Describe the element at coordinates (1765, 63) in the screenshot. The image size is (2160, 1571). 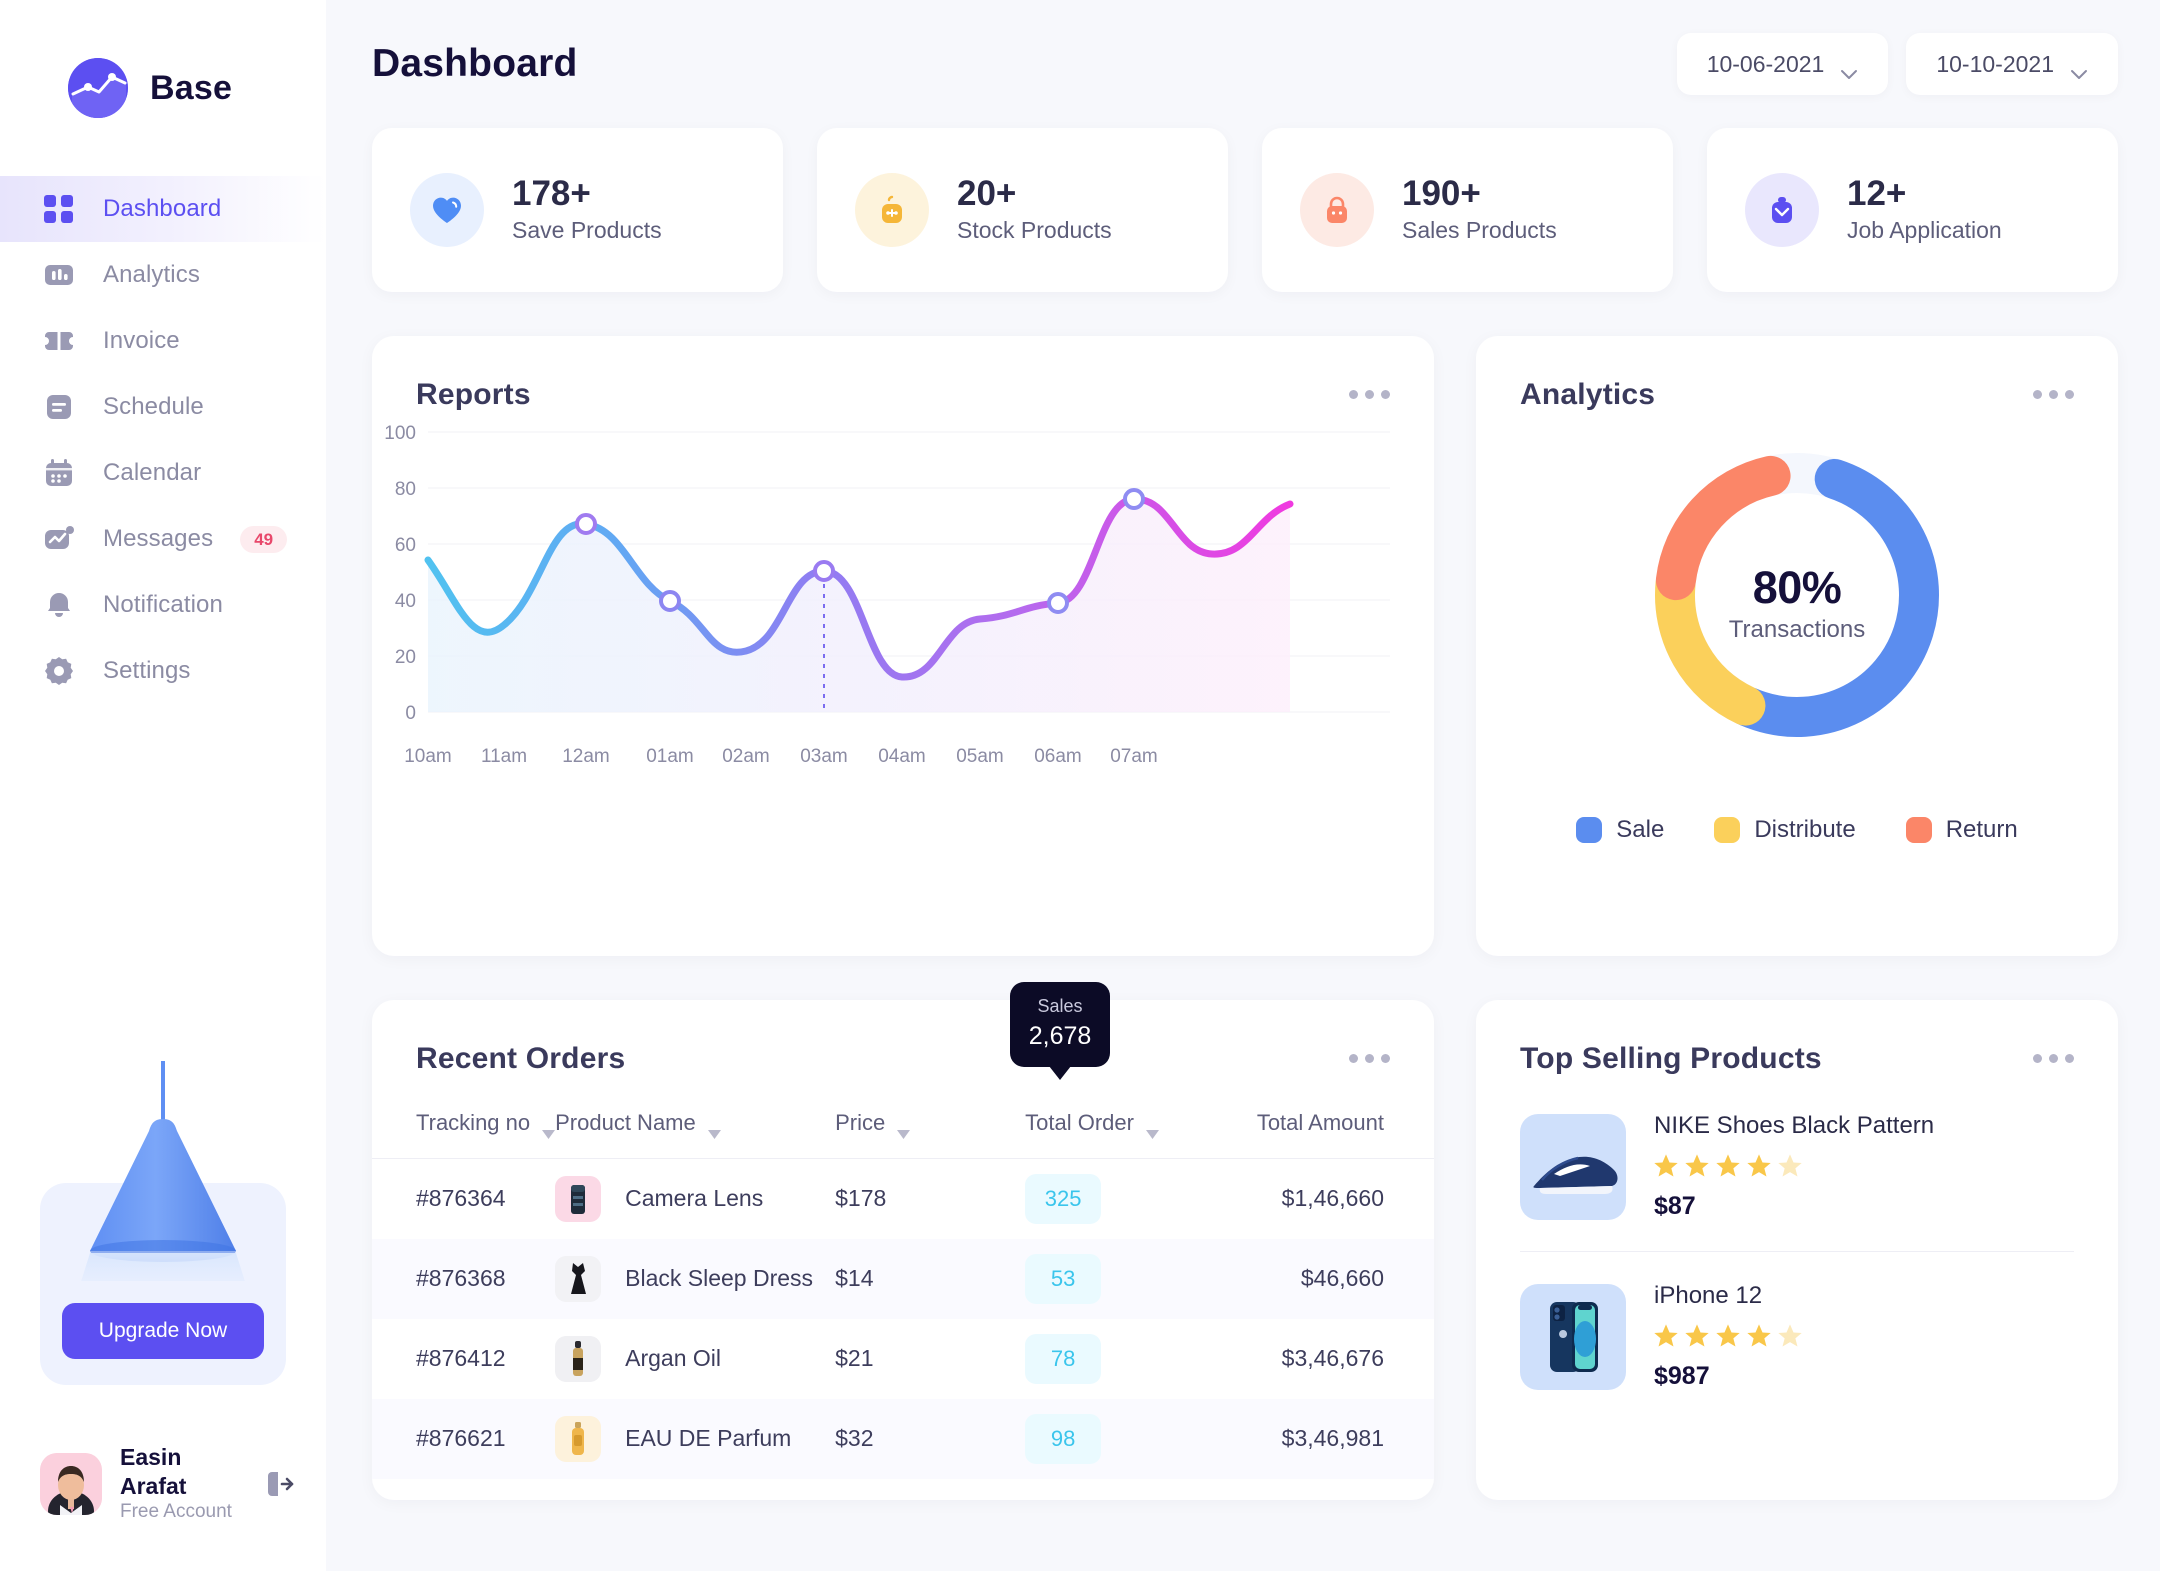
I see `date-from-value: 10-06-2021` at that location.